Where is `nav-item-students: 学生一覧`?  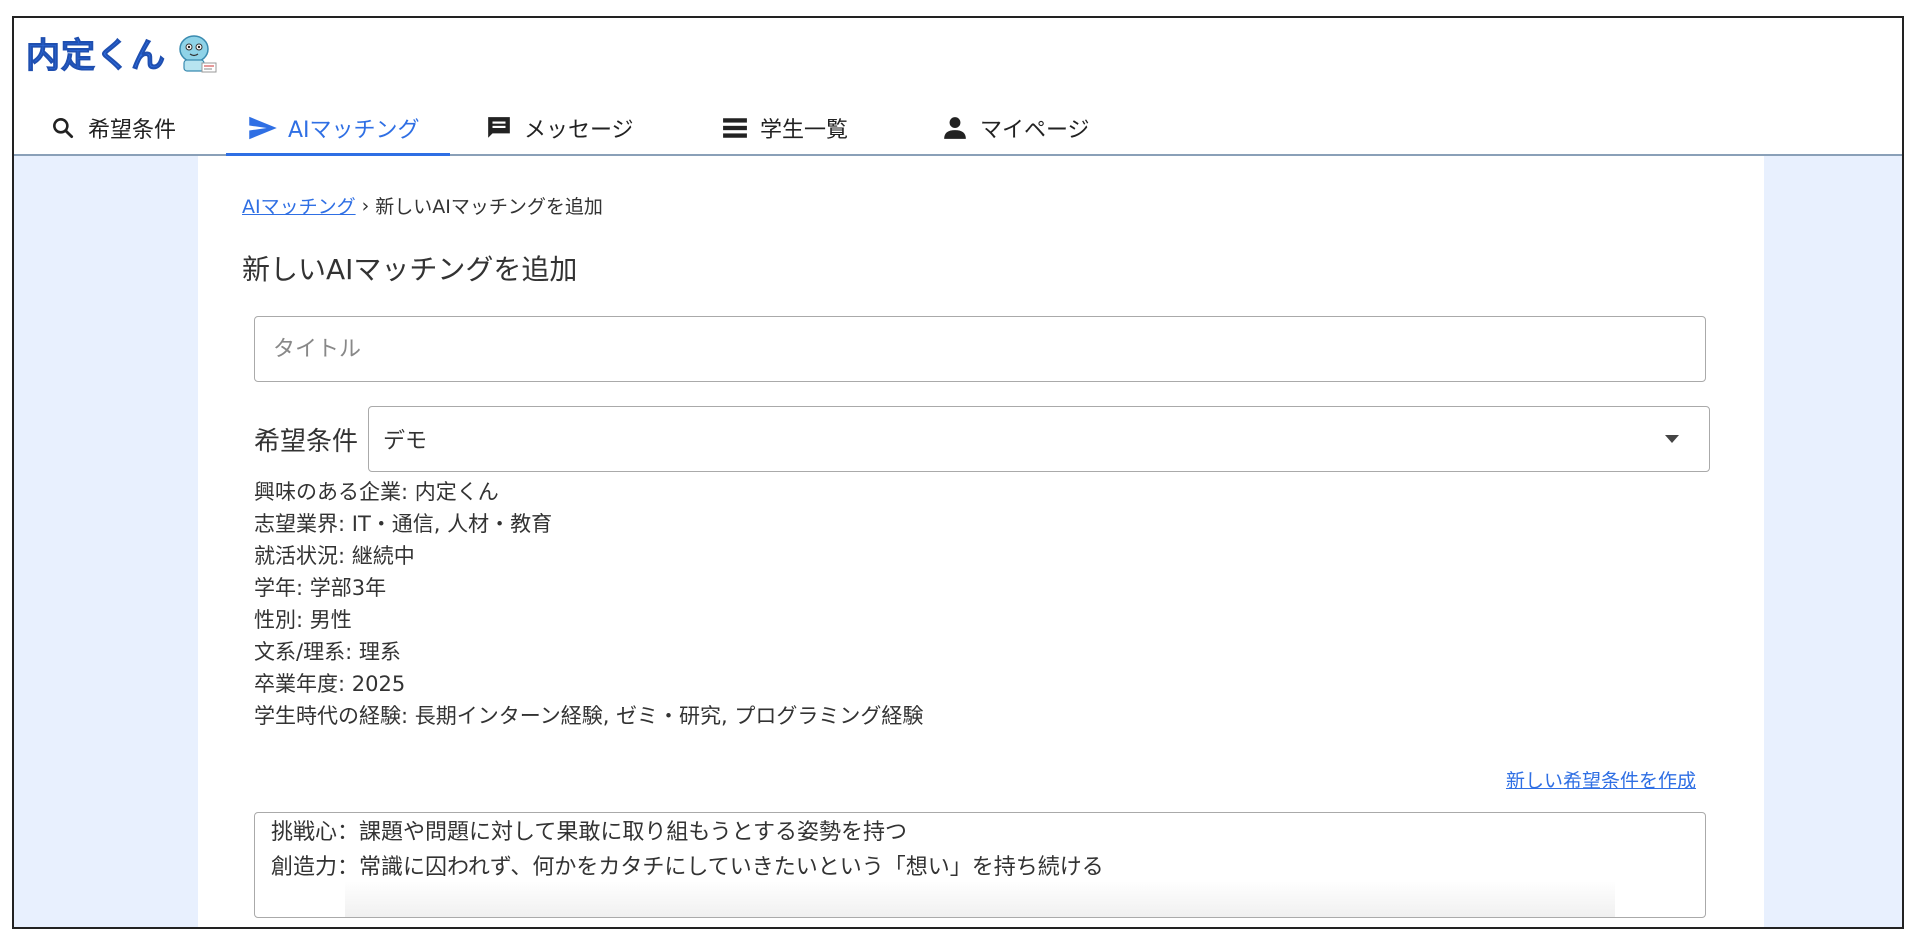 nav-item-students: 学生一覧 is located at coordinates (796, 128).